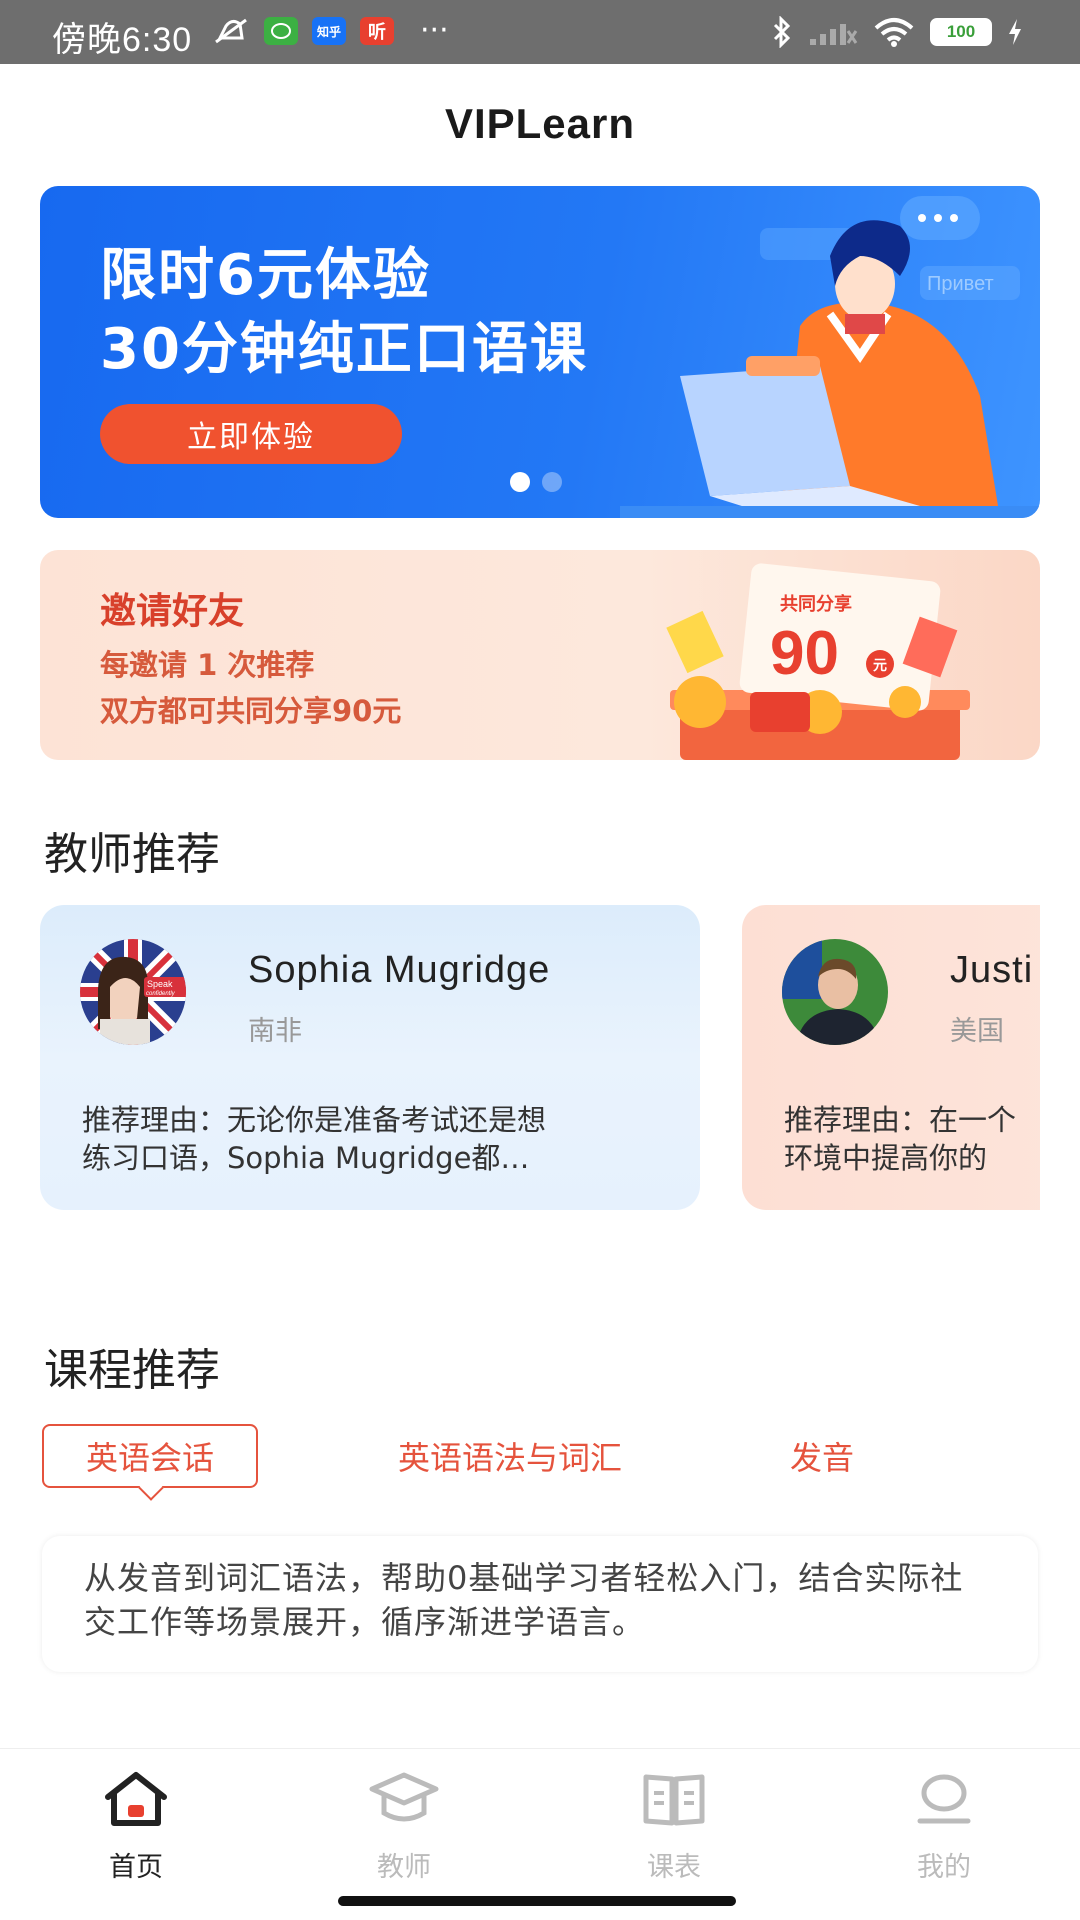 This screenshot has height=1920, width=1080. I want to click on teacher-country: 南非, so click(275, 1031).